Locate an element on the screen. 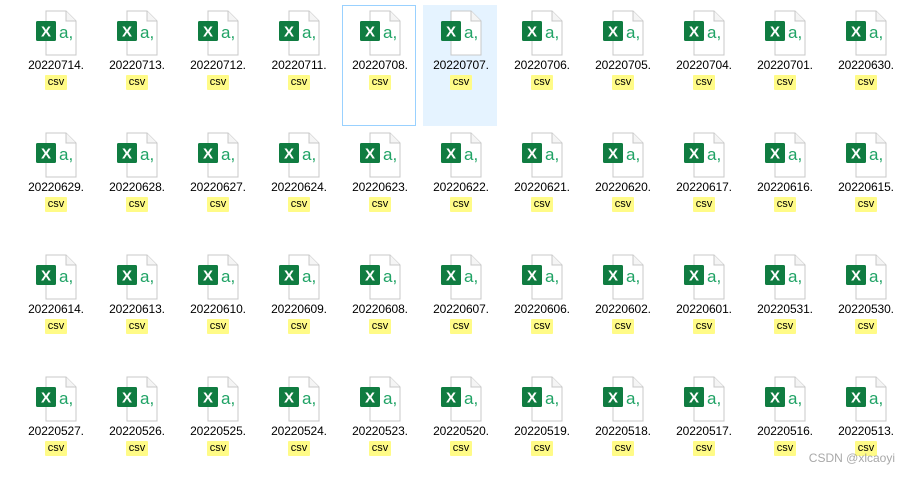 The height and width of the screenshot is (492, 907). file-item: X a, 20220714. csv is located at coordinates (55, 65).